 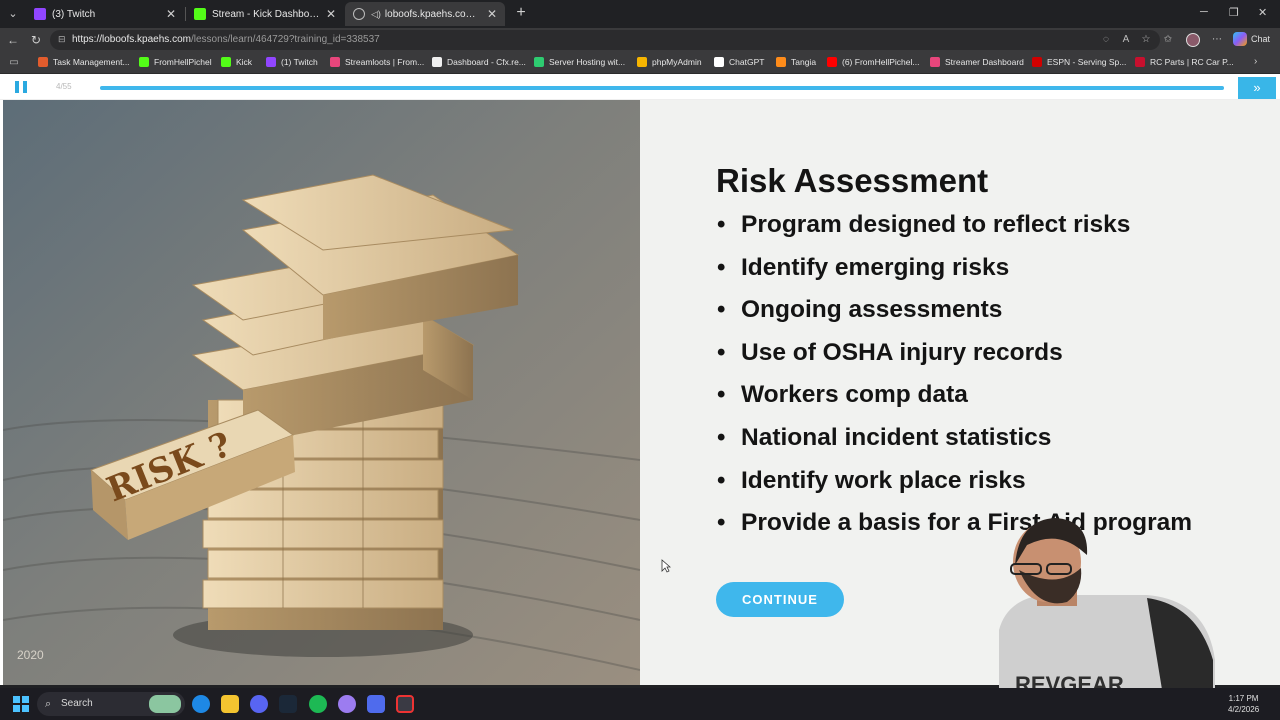 What do you see at coordinates (288, 704) in the screenshot?
I see `steam-icon` at bounding box center [288, 704].